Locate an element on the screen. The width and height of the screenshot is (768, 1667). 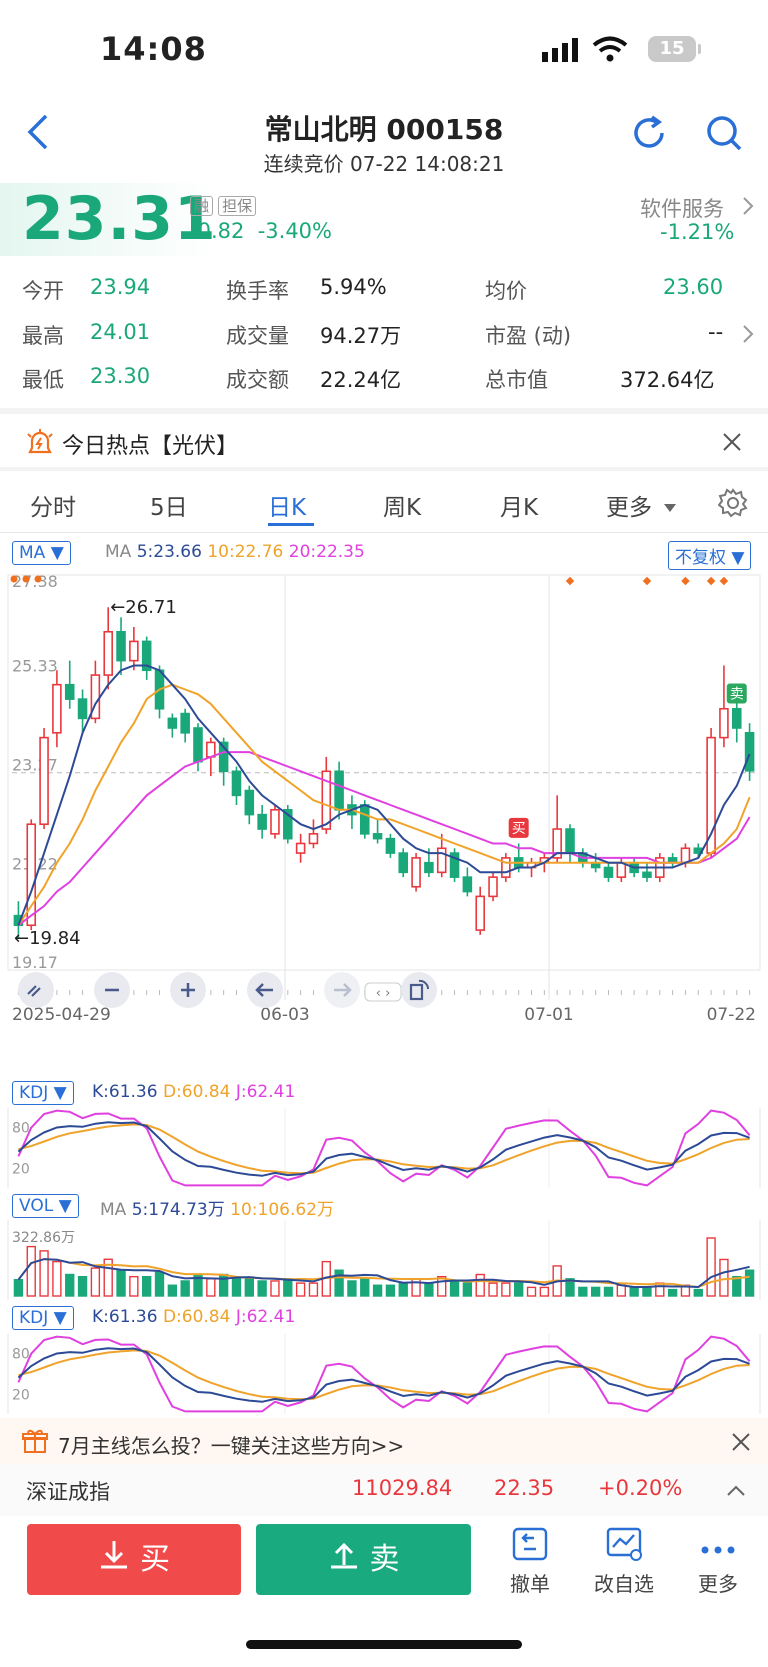
more-dots-icon is located at coordinates (718, 1549).